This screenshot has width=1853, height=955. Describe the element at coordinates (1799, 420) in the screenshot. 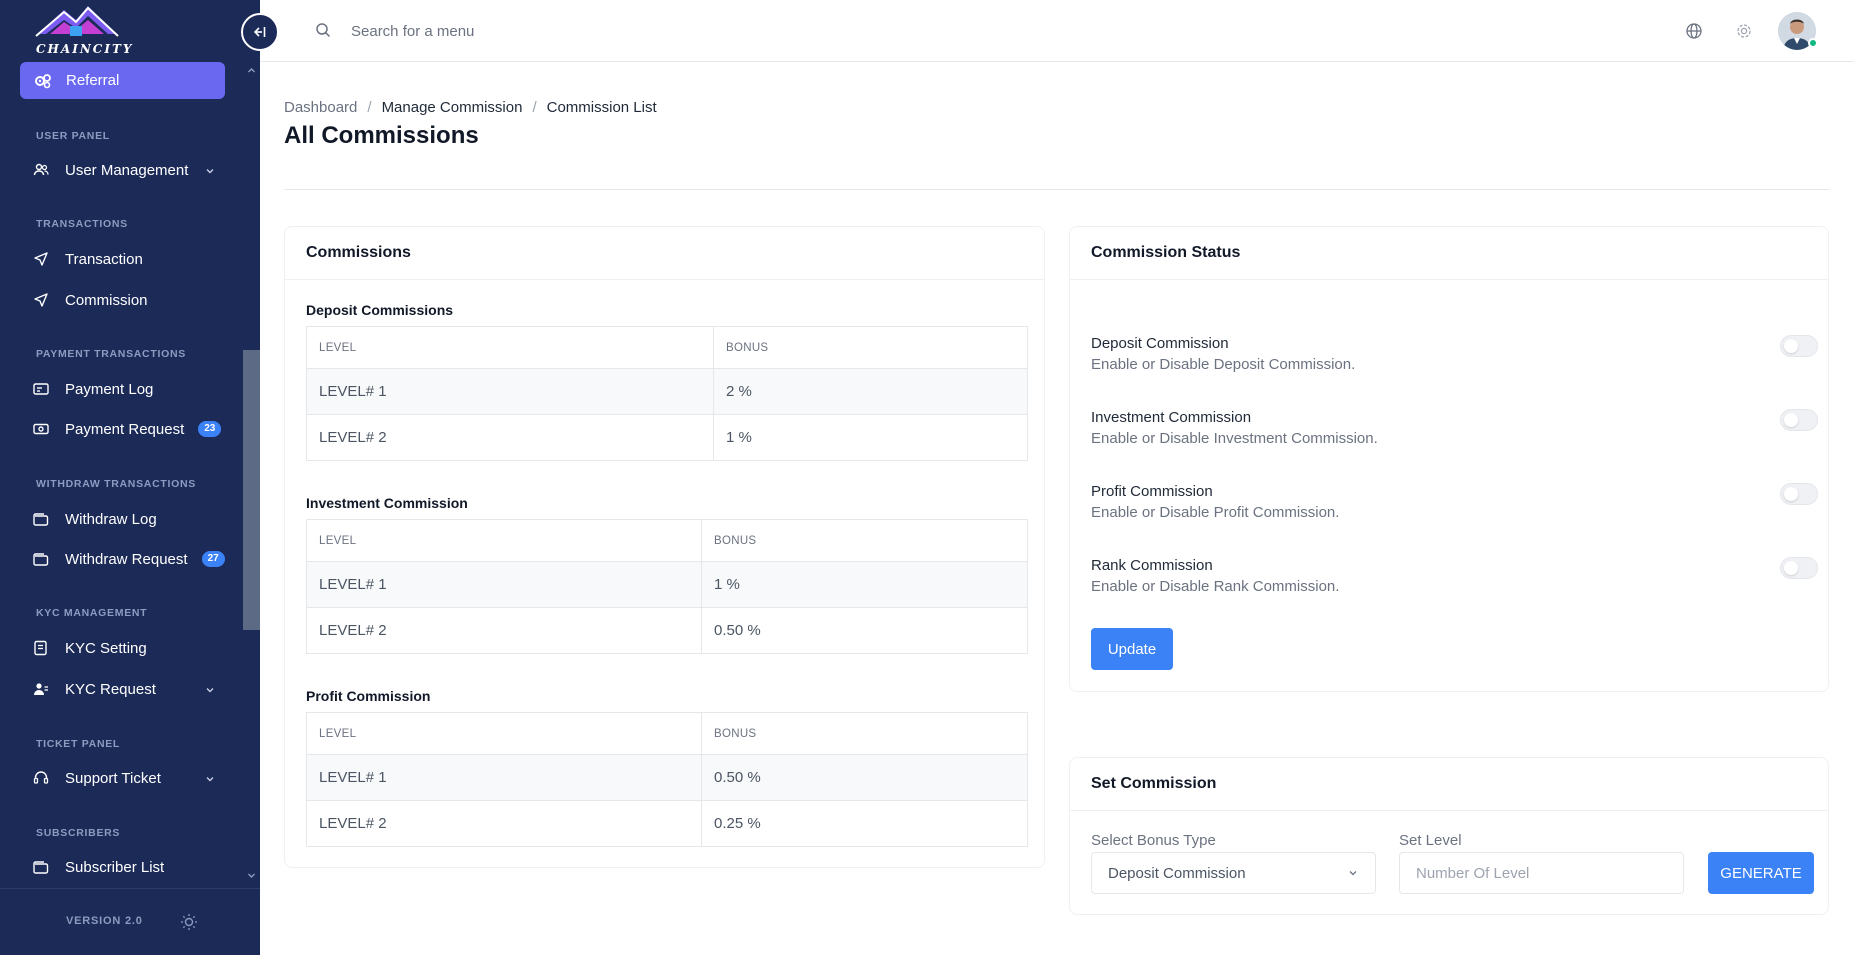

I see `investment-commission-toggle` at that location.